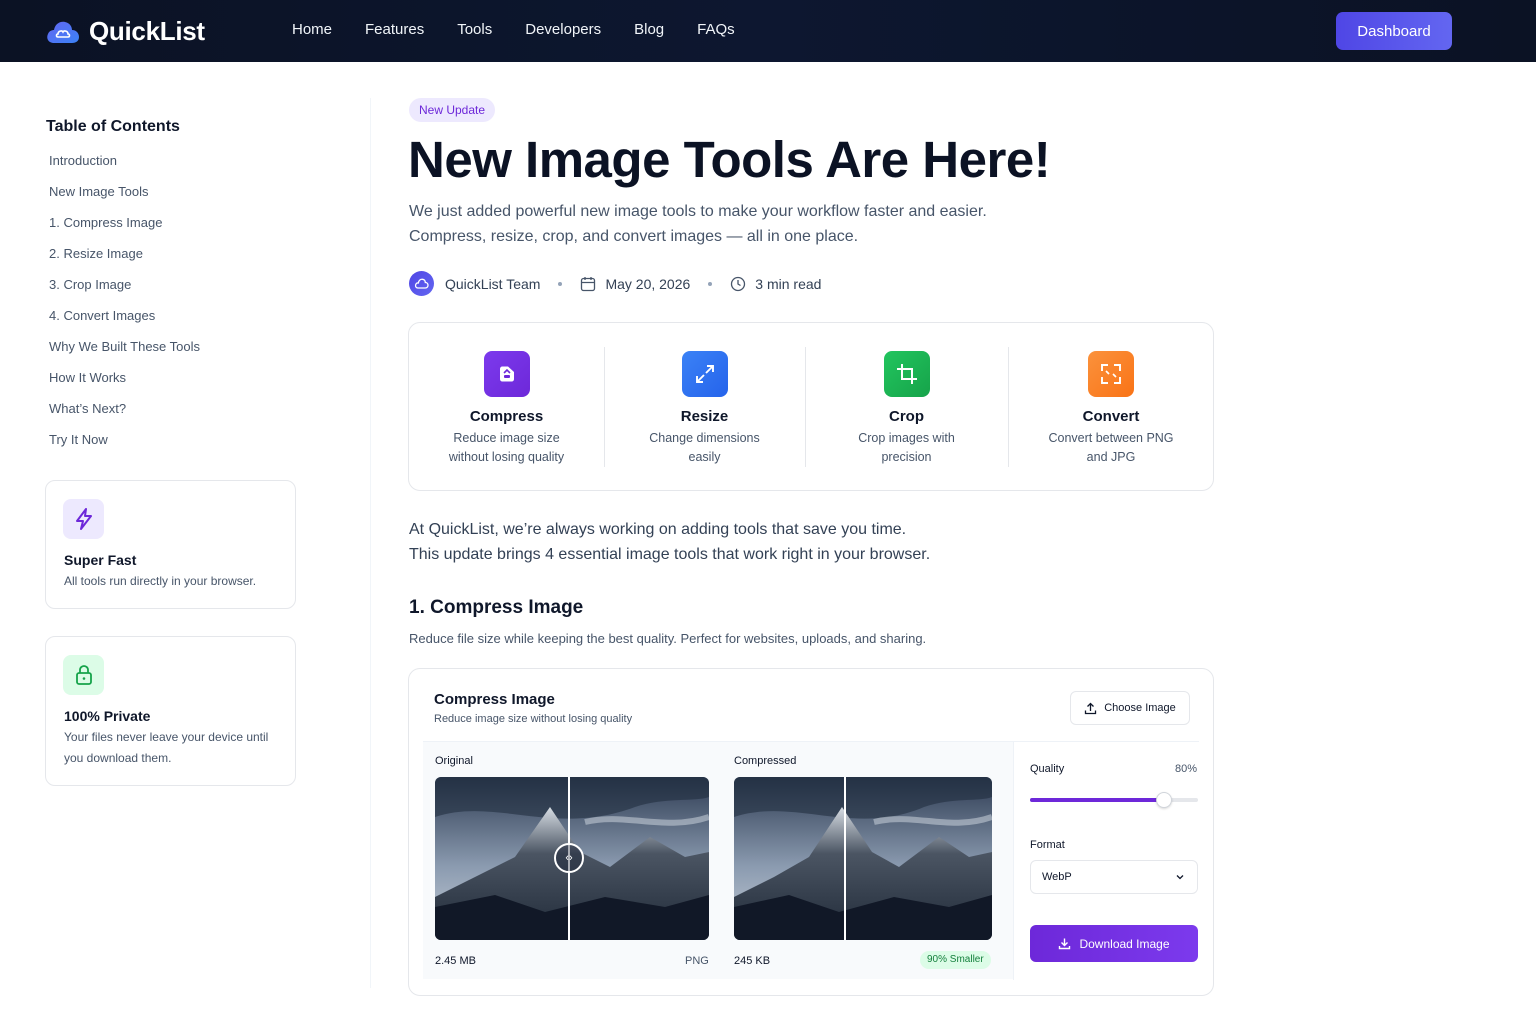 The width and height of the screenshot is (1536, 1024). Describe the element at coordinates (648, 283) in the screenshot. I see `publish-date: May 20, 2026` at that location.